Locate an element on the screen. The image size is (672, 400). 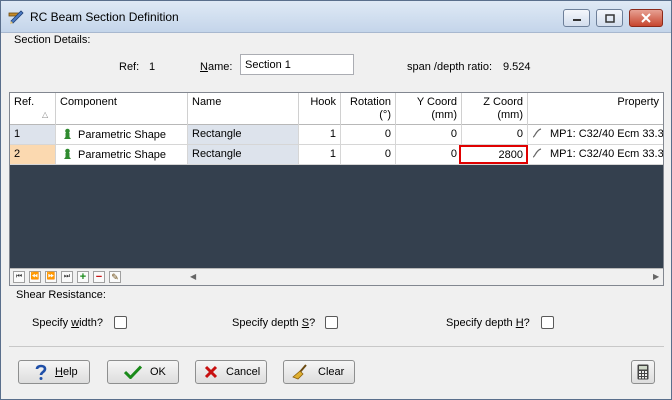
specify-width-checkbox is located at coordinates (120, 322).